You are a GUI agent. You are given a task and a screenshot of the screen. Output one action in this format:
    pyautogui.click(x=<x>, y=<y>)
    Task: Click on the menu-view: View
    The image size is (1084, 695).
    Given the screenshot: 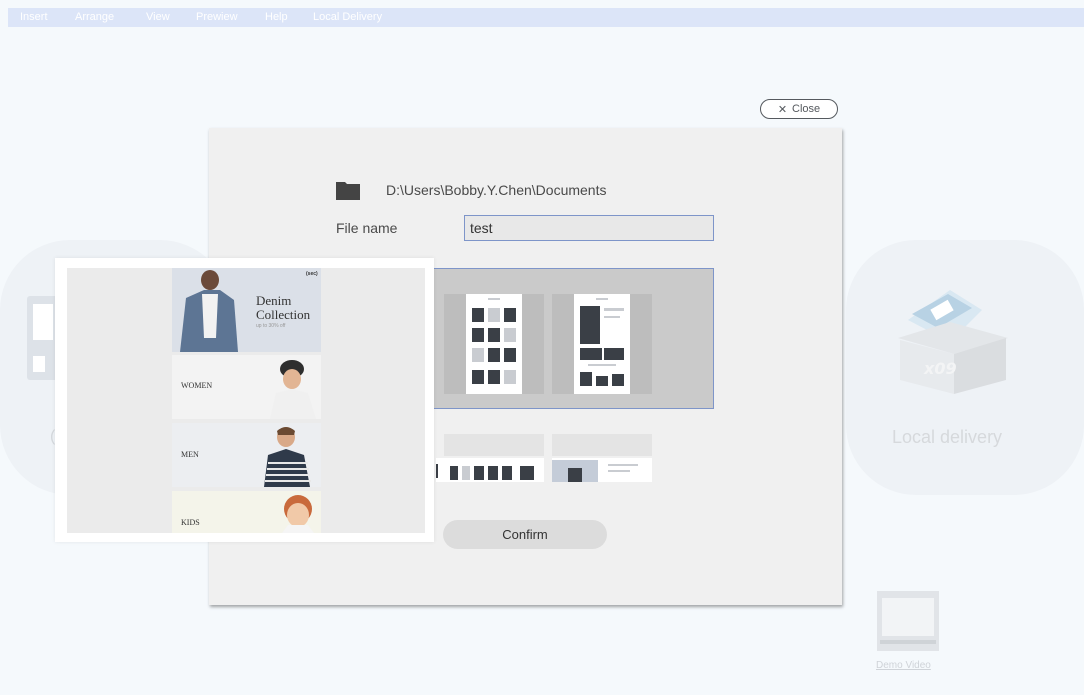 What is the action you would take?
    pyautogui.click(x=158, y=17)
    